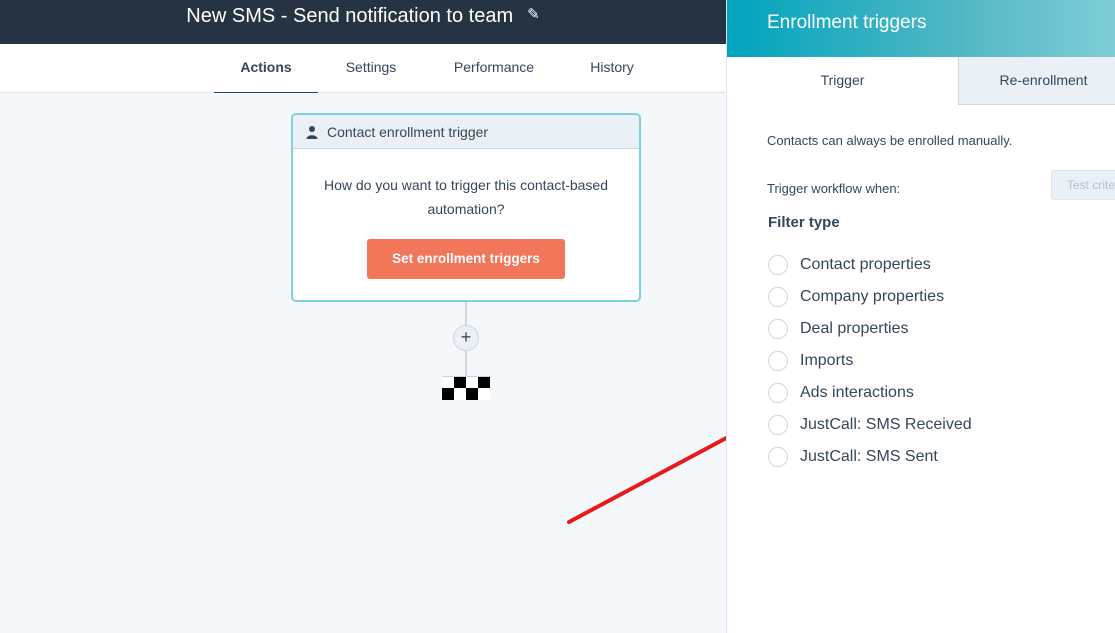 The image size is (1115, 633). Describe the element at coordinates (266, 69) in the screenshot. I see `tab-actions: Actions` at that location.